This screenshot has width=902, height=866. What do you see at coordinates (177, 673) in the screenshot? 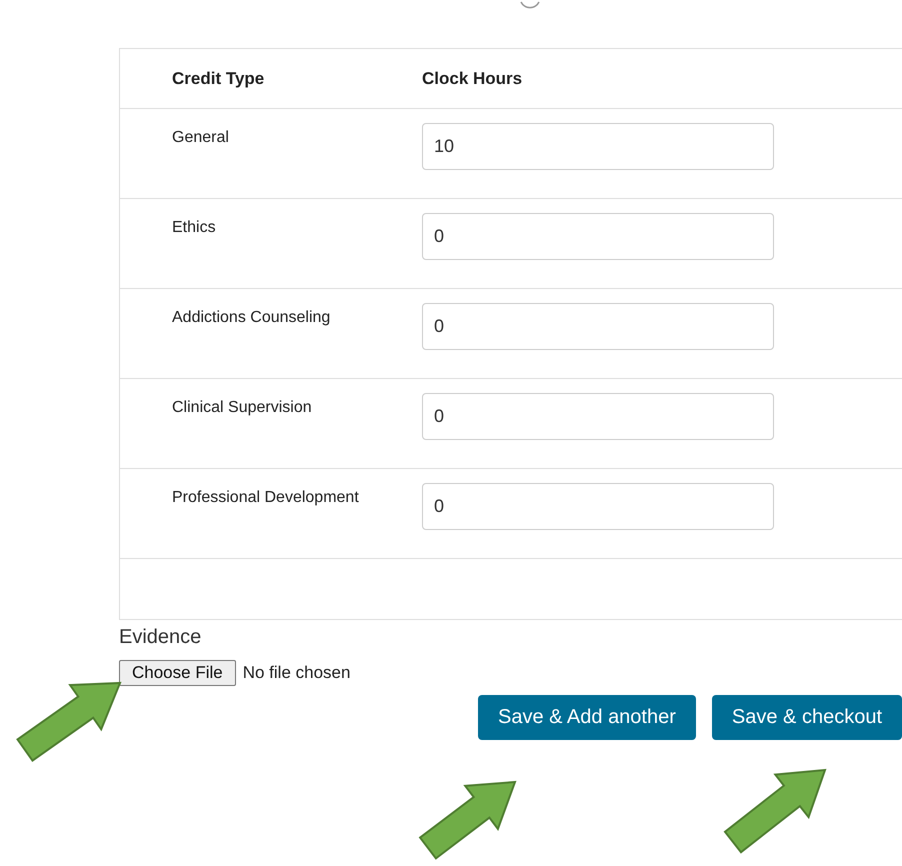
I see `choose-file-button: Choose File` at bounding box center [177, 673].